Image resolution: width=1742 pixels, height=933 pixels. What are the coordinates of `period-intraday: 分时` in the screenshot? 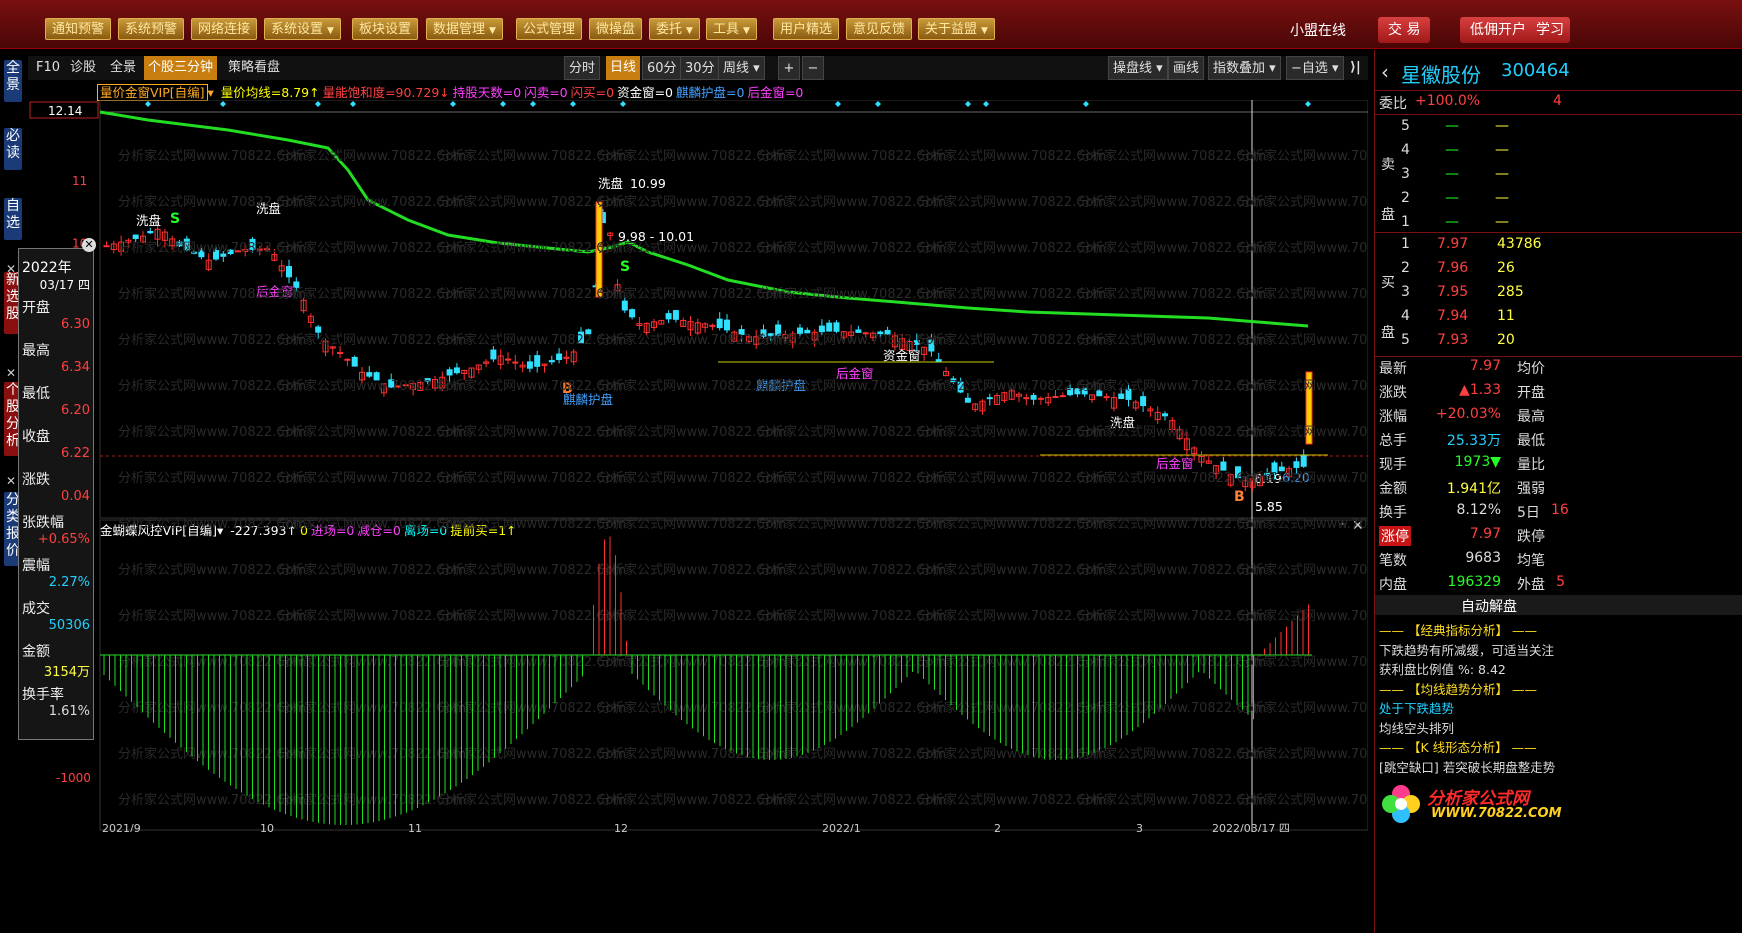 It's located at (582, 68).